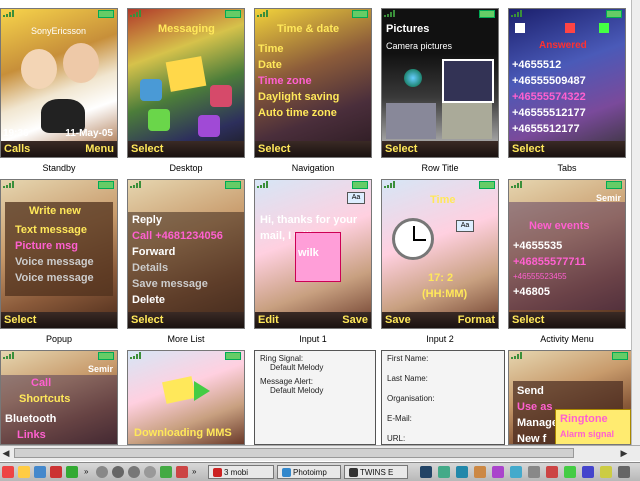 The width and height of the screenshot is (640, 481). I want to click on menu-item: Use as, so click(534, 407).